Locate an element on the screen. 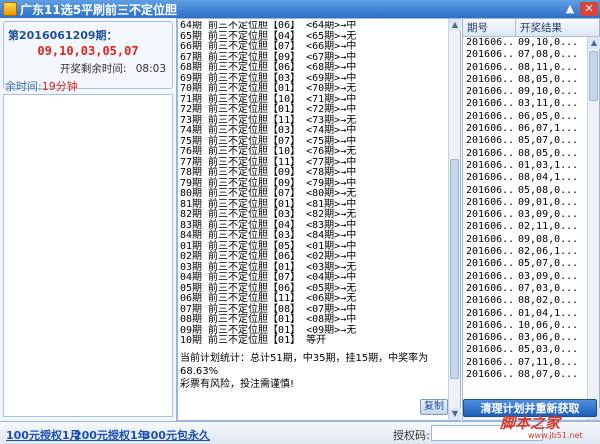  countdown: 开奖剩余时间: 08:03 is located at coordinates (113, 68).